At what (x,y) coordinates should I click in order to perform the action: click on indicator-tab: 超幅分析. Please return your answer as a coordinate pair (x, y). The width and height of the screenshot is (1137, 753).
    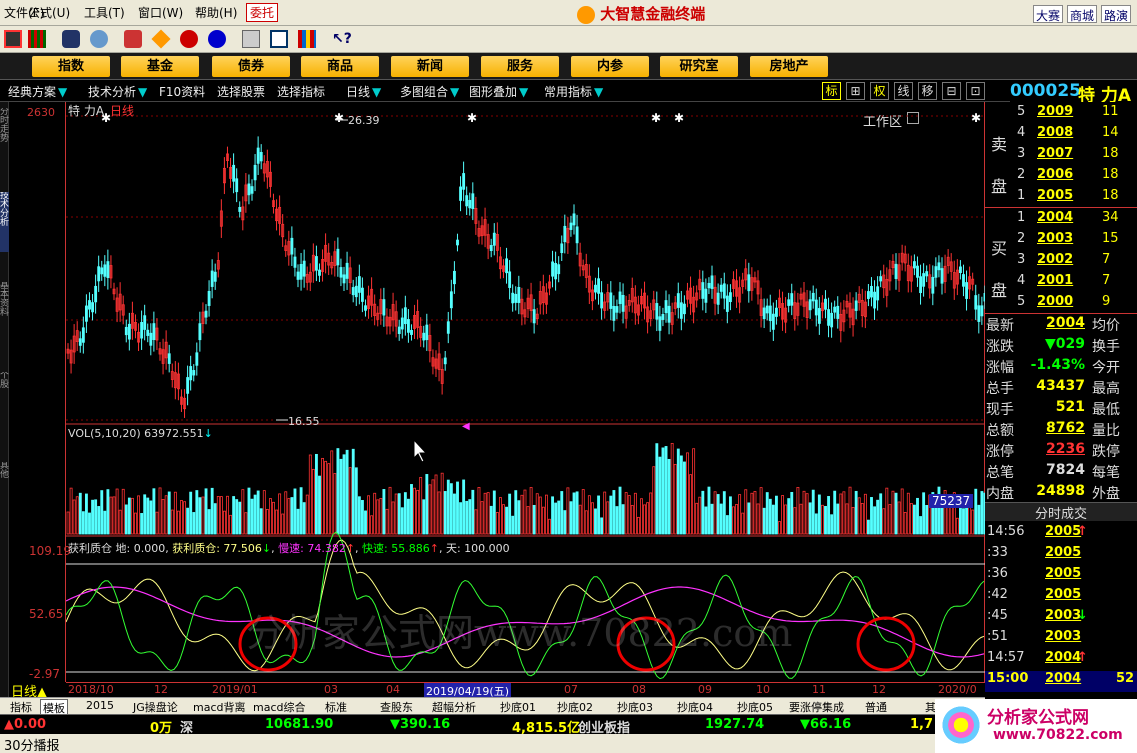
    Looking at the image, I should click on (454, 707).